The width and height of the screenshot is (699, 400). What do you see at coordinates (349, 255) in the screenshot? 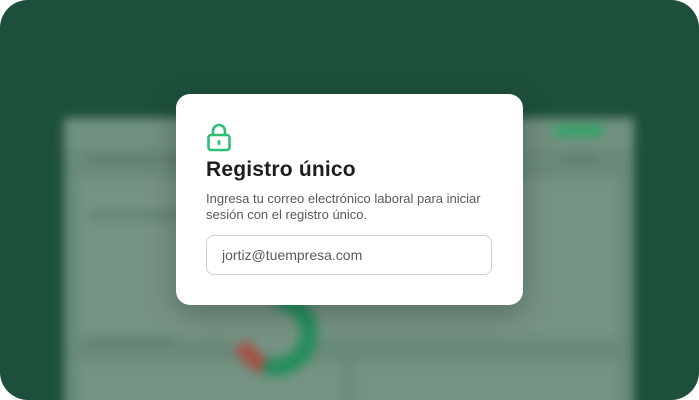
I see `email-field` at bounding box center [349, 255].